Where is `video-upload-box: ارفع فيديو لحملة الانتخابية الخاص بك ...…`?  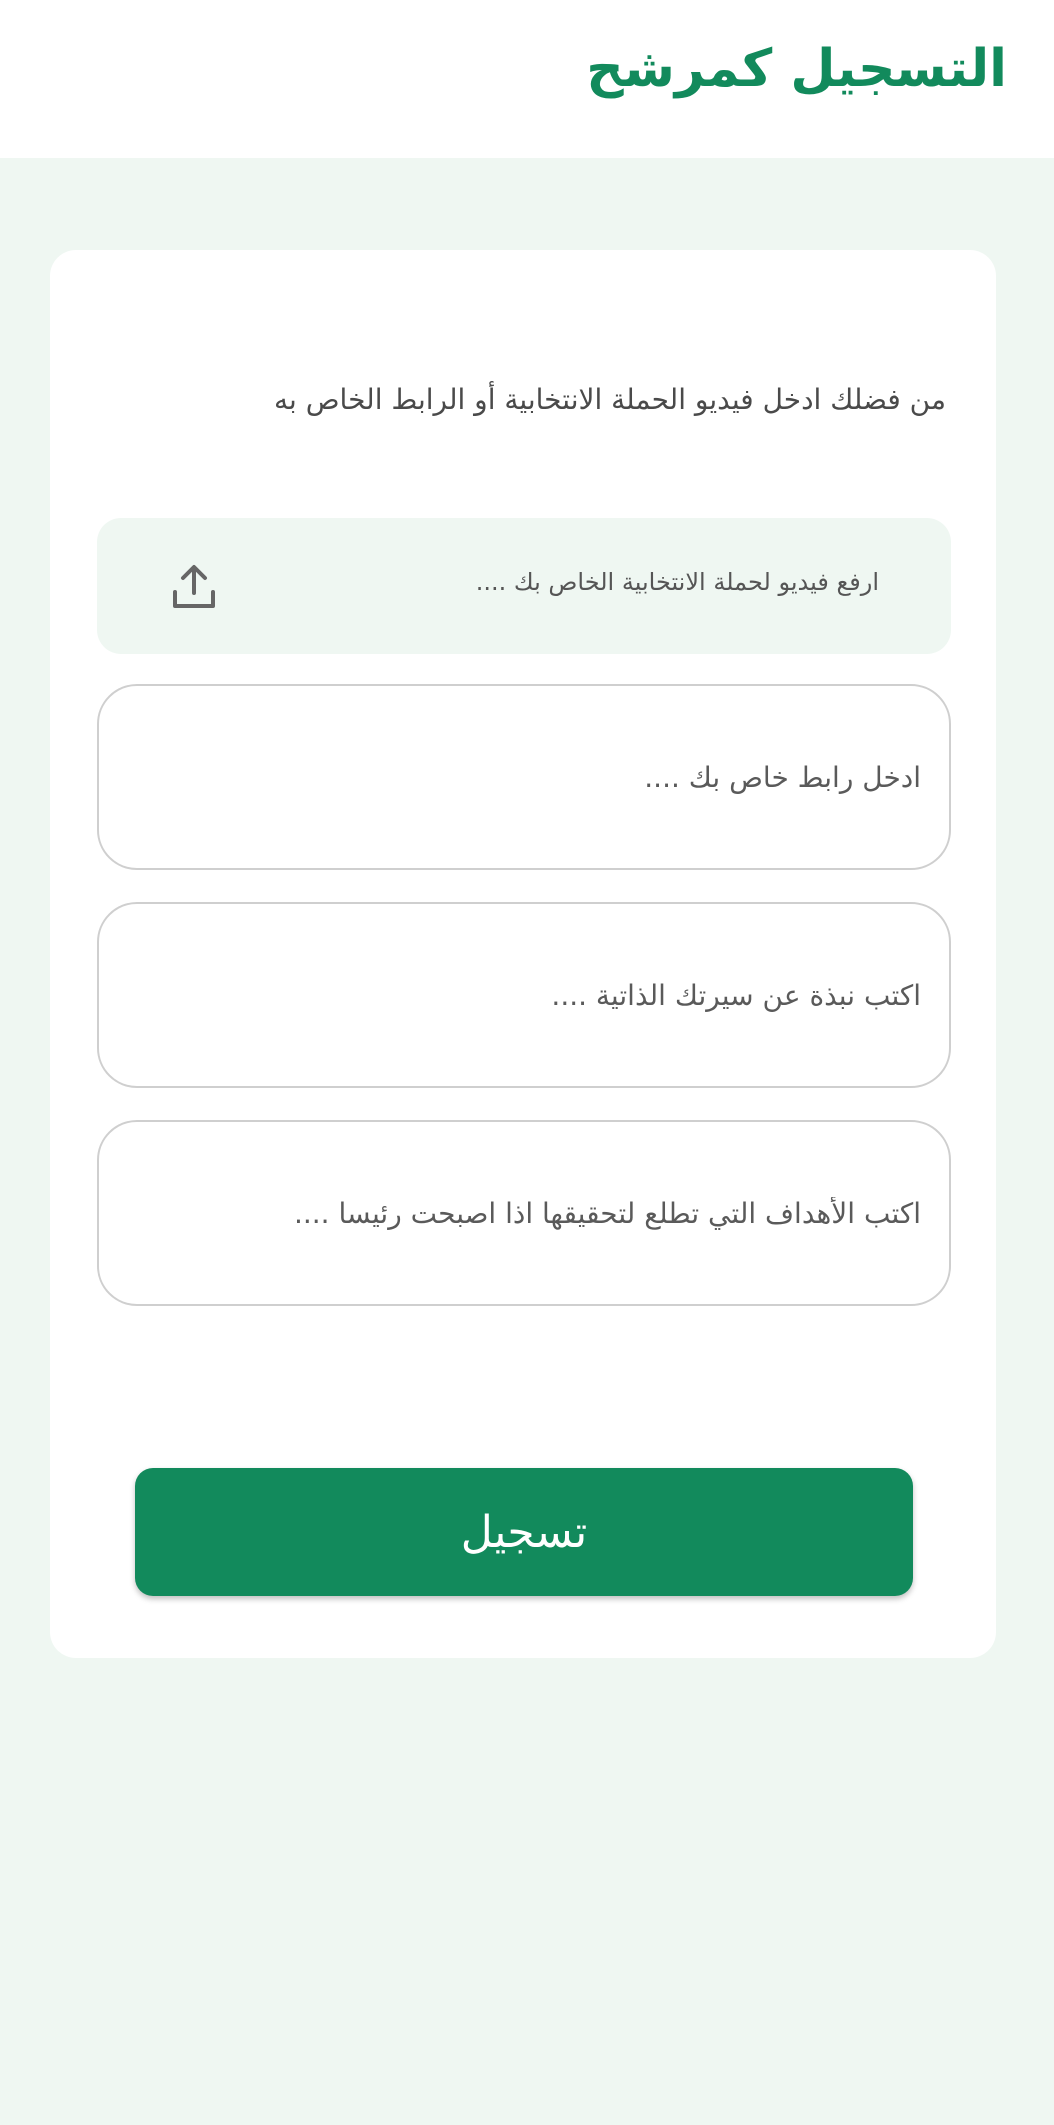 video-upload-box: ارفع فيديو لحملة الانتخابية الخاص بك ...… is located at coordinates (524, 586).